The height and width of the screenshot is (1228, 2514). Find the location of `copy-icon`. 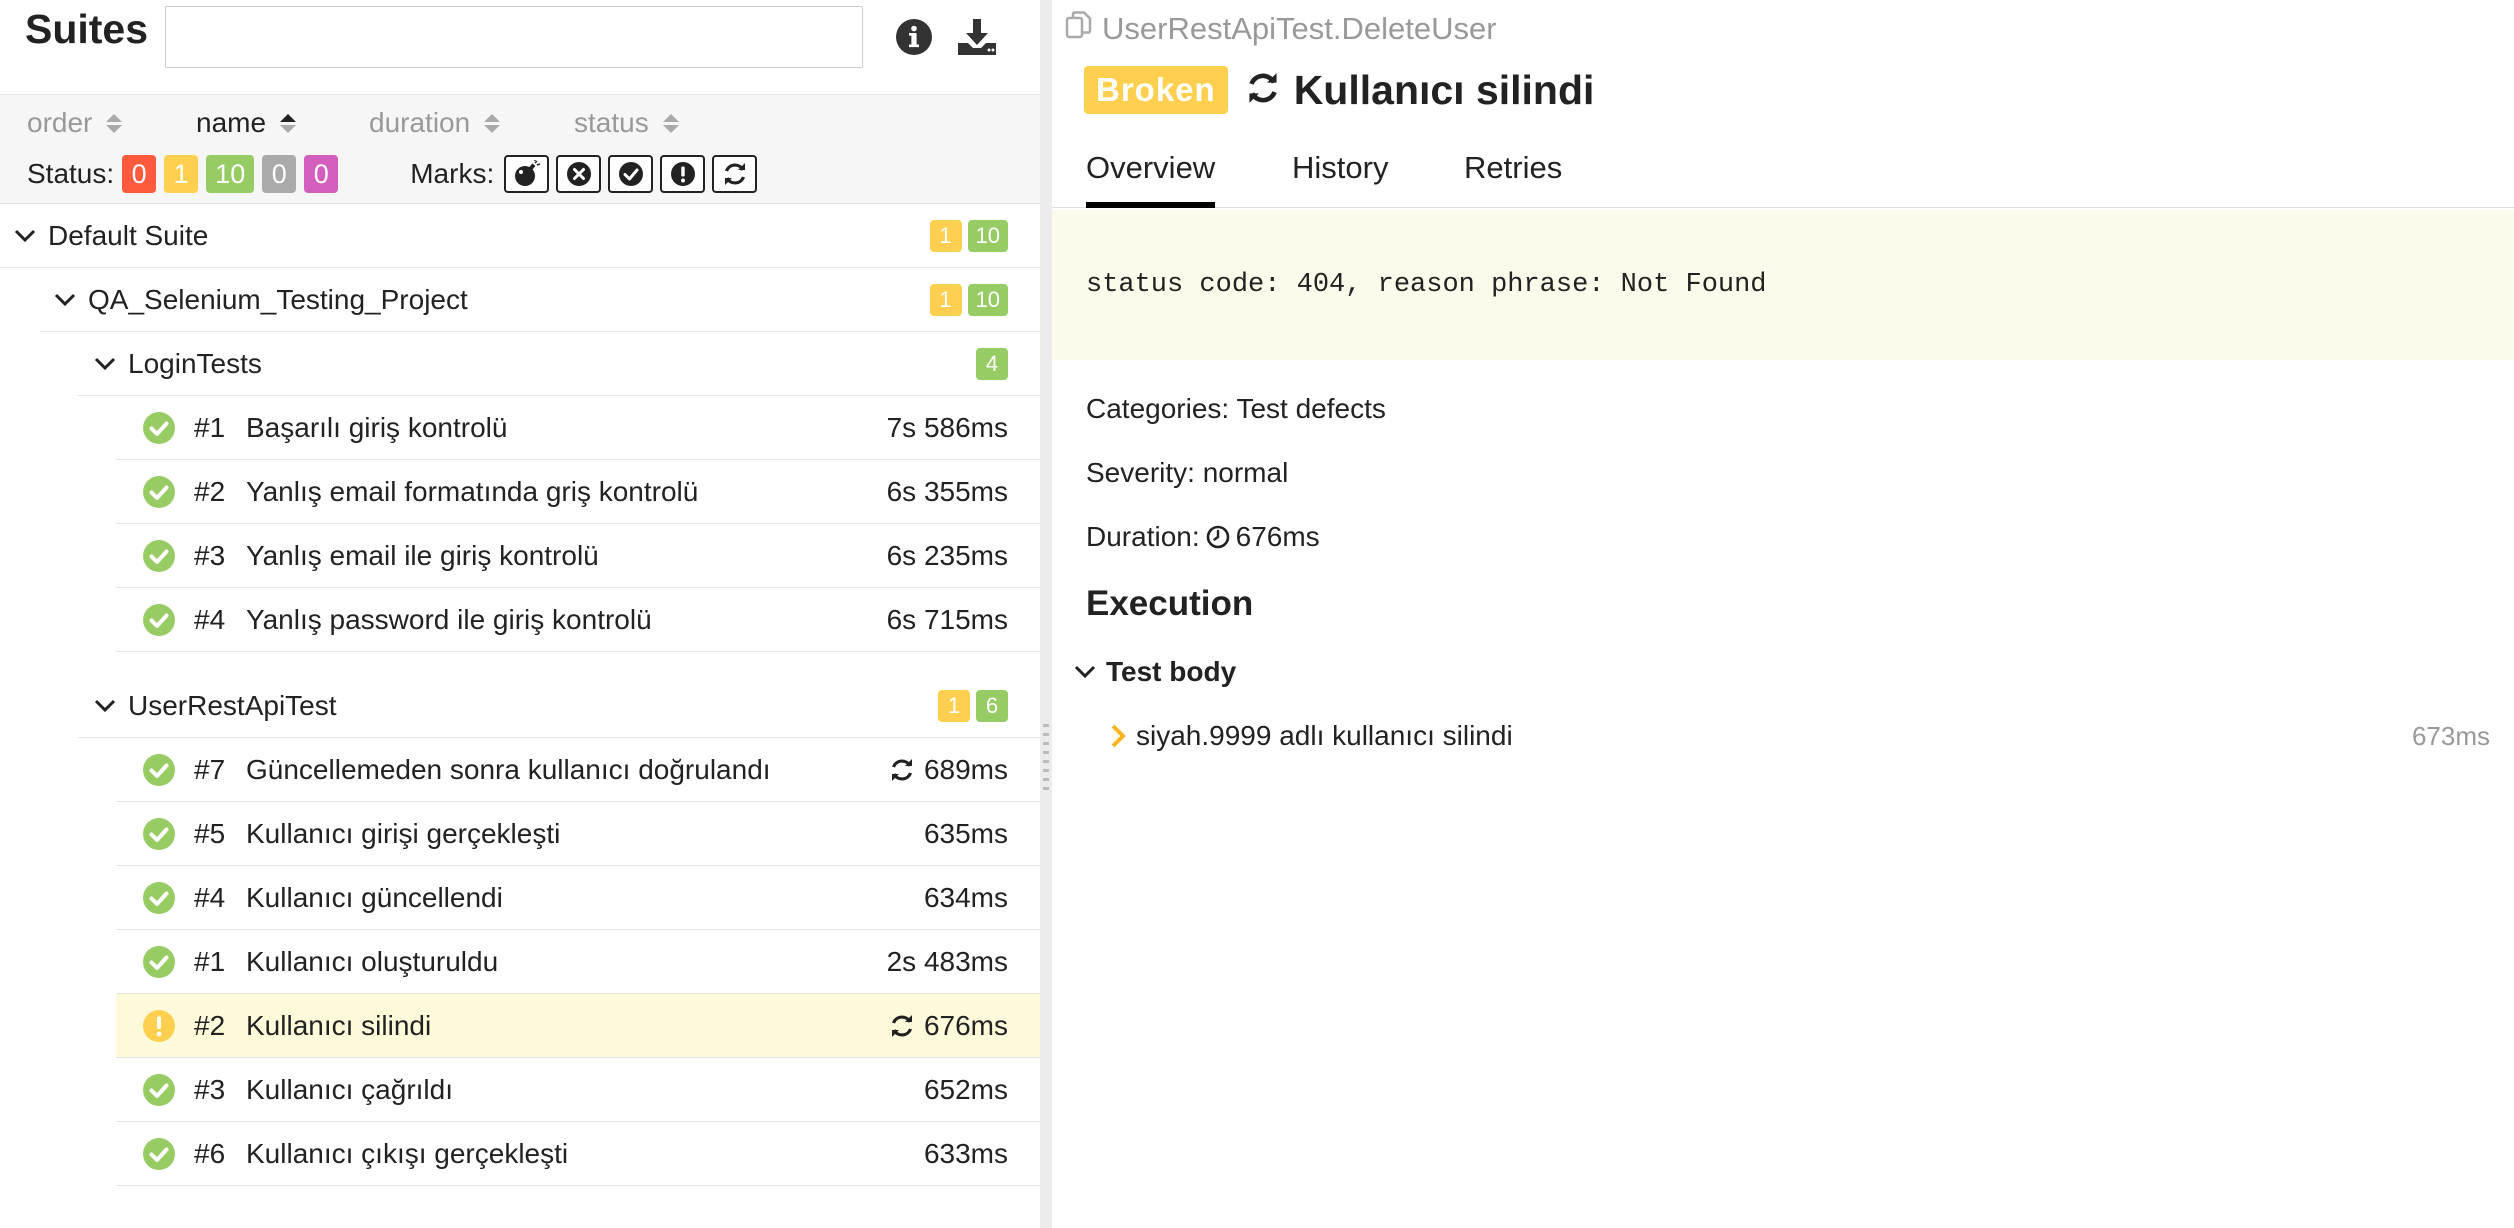

copy-icon is located at coordinates (1079, 29).